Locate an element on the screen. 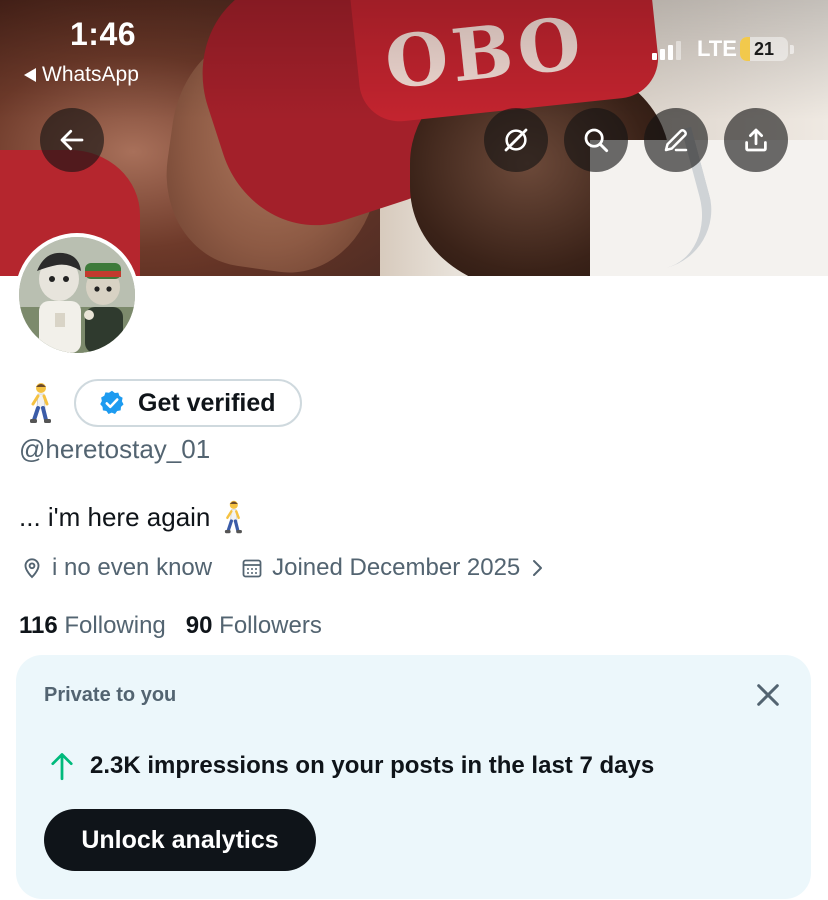 Image resolution: width=828 pixels, height=900 pixels. location-pin-icon is located at coordinates (32, 568).